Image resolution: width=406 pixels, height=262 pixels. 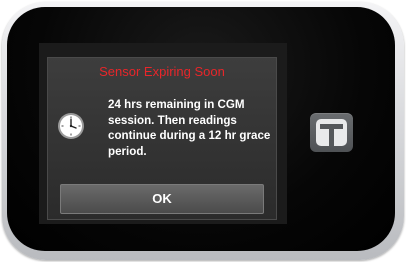 What do you see at coordinates (162, 71) in the screenshot?
I see `dialog-title: Sensor Expiring Soon` at bounding box center [162, 71].